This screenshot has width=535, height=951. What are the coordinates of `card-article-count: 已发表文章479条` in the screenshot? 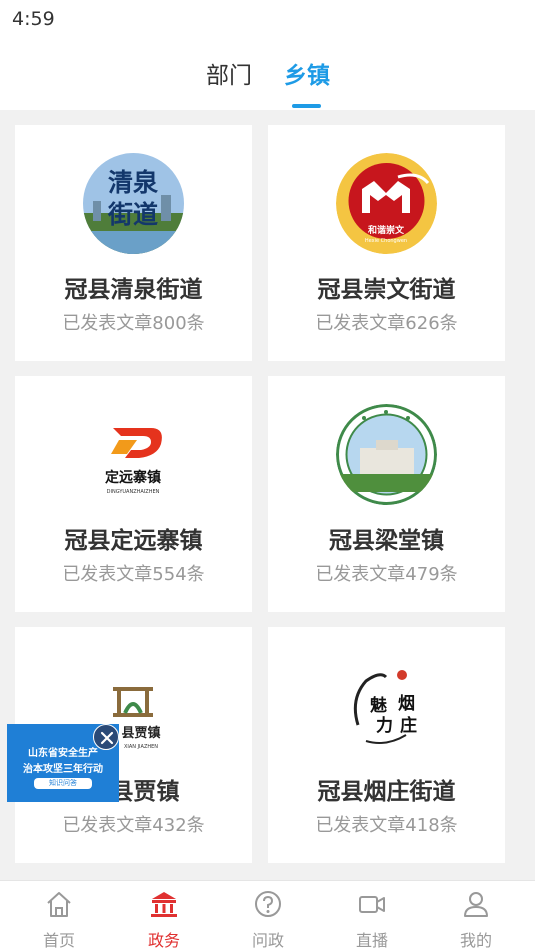 It's located at (386, 574).